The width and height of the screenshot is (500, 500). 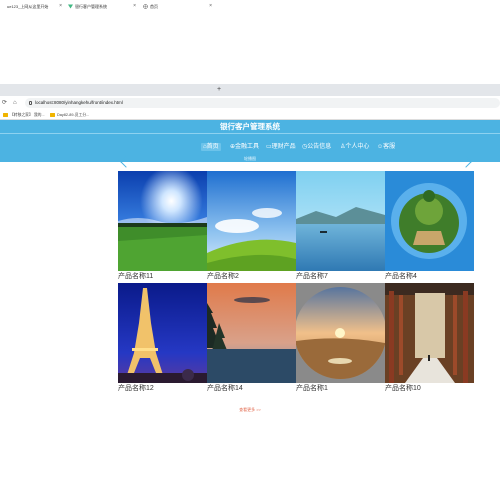 I want to click on nav-item-products: ▭理财产品, so click(x=281, y=147).